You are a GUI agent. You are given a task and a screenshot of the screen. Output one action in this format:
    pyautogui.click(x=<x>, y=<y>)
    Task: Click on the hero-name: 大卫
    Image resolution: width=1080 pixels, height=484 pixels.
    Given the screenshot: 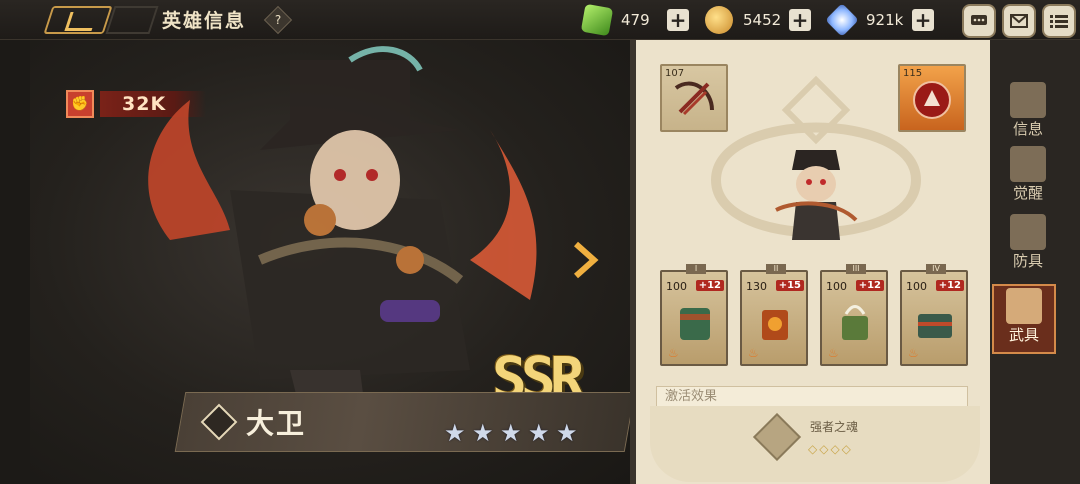 What is the action you would take?
    pyautogui.click(x=276, y=423)
    